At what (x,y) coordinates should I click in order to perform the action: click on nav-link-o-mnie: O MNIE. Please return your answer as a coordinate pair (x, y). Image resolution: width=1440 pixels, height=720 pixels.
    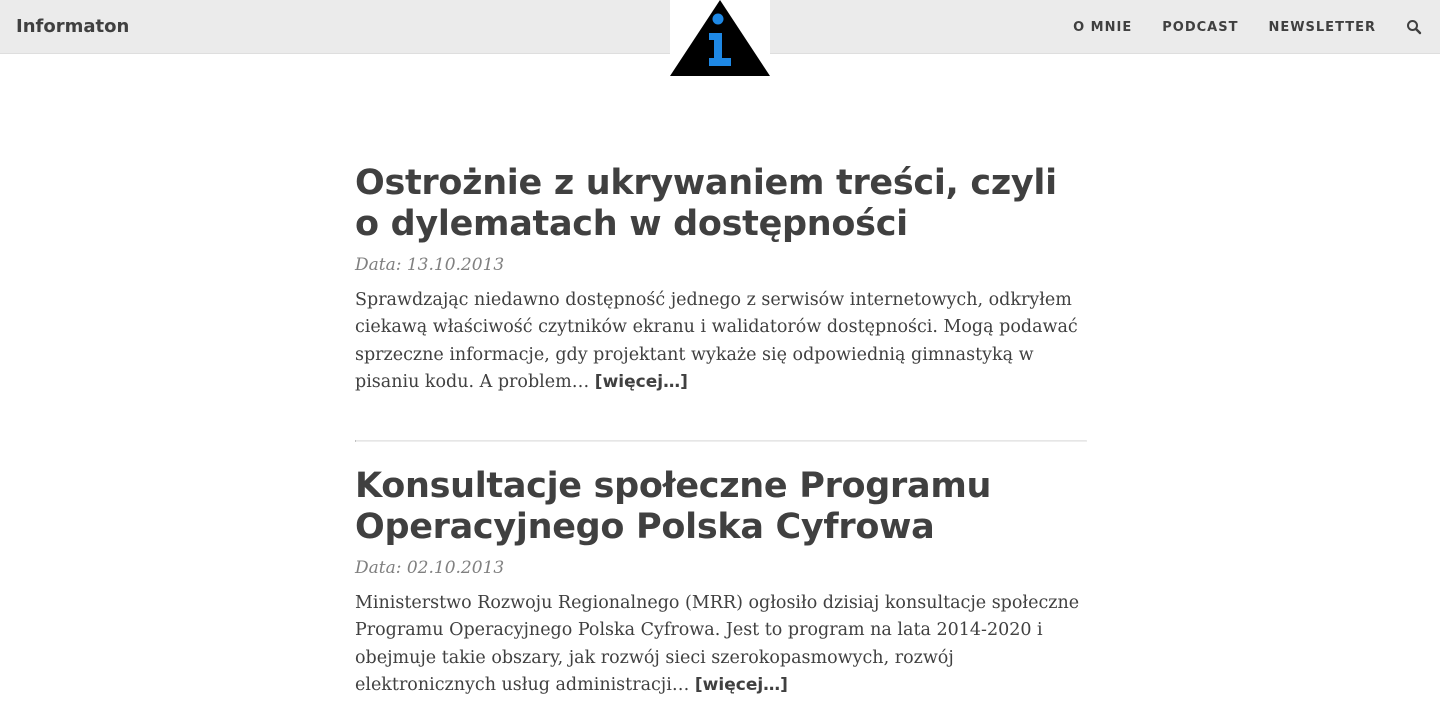
    Looking at the image, I should click on (1102, 27).